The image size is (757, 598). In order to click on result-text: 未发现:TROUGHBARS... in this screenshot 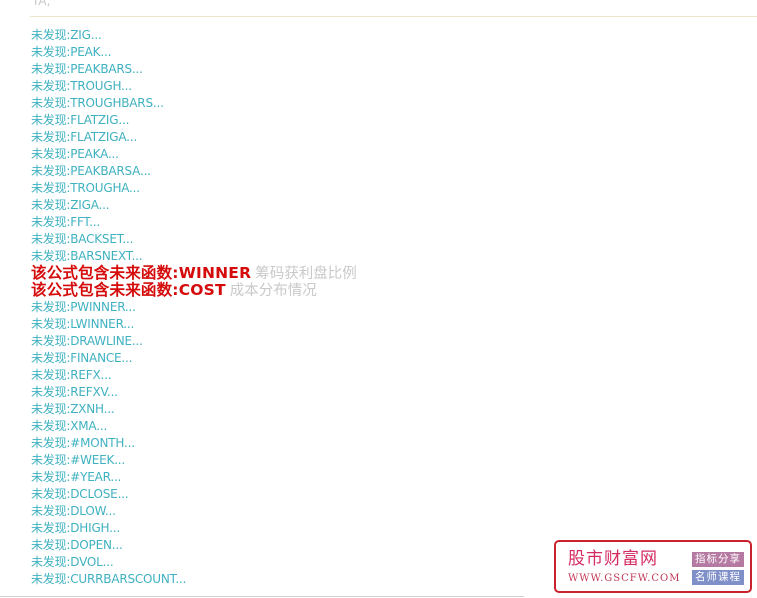, I will do `click(97, 103)`.